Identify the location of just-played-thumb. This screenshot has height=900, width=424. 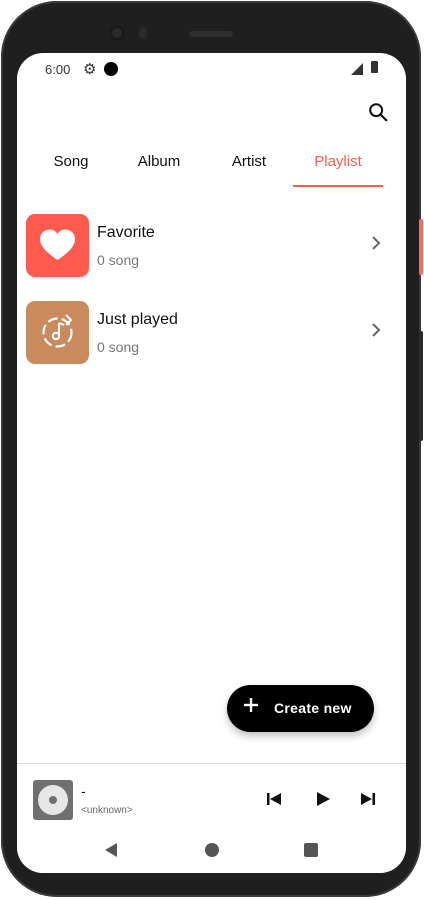
(57, 332).